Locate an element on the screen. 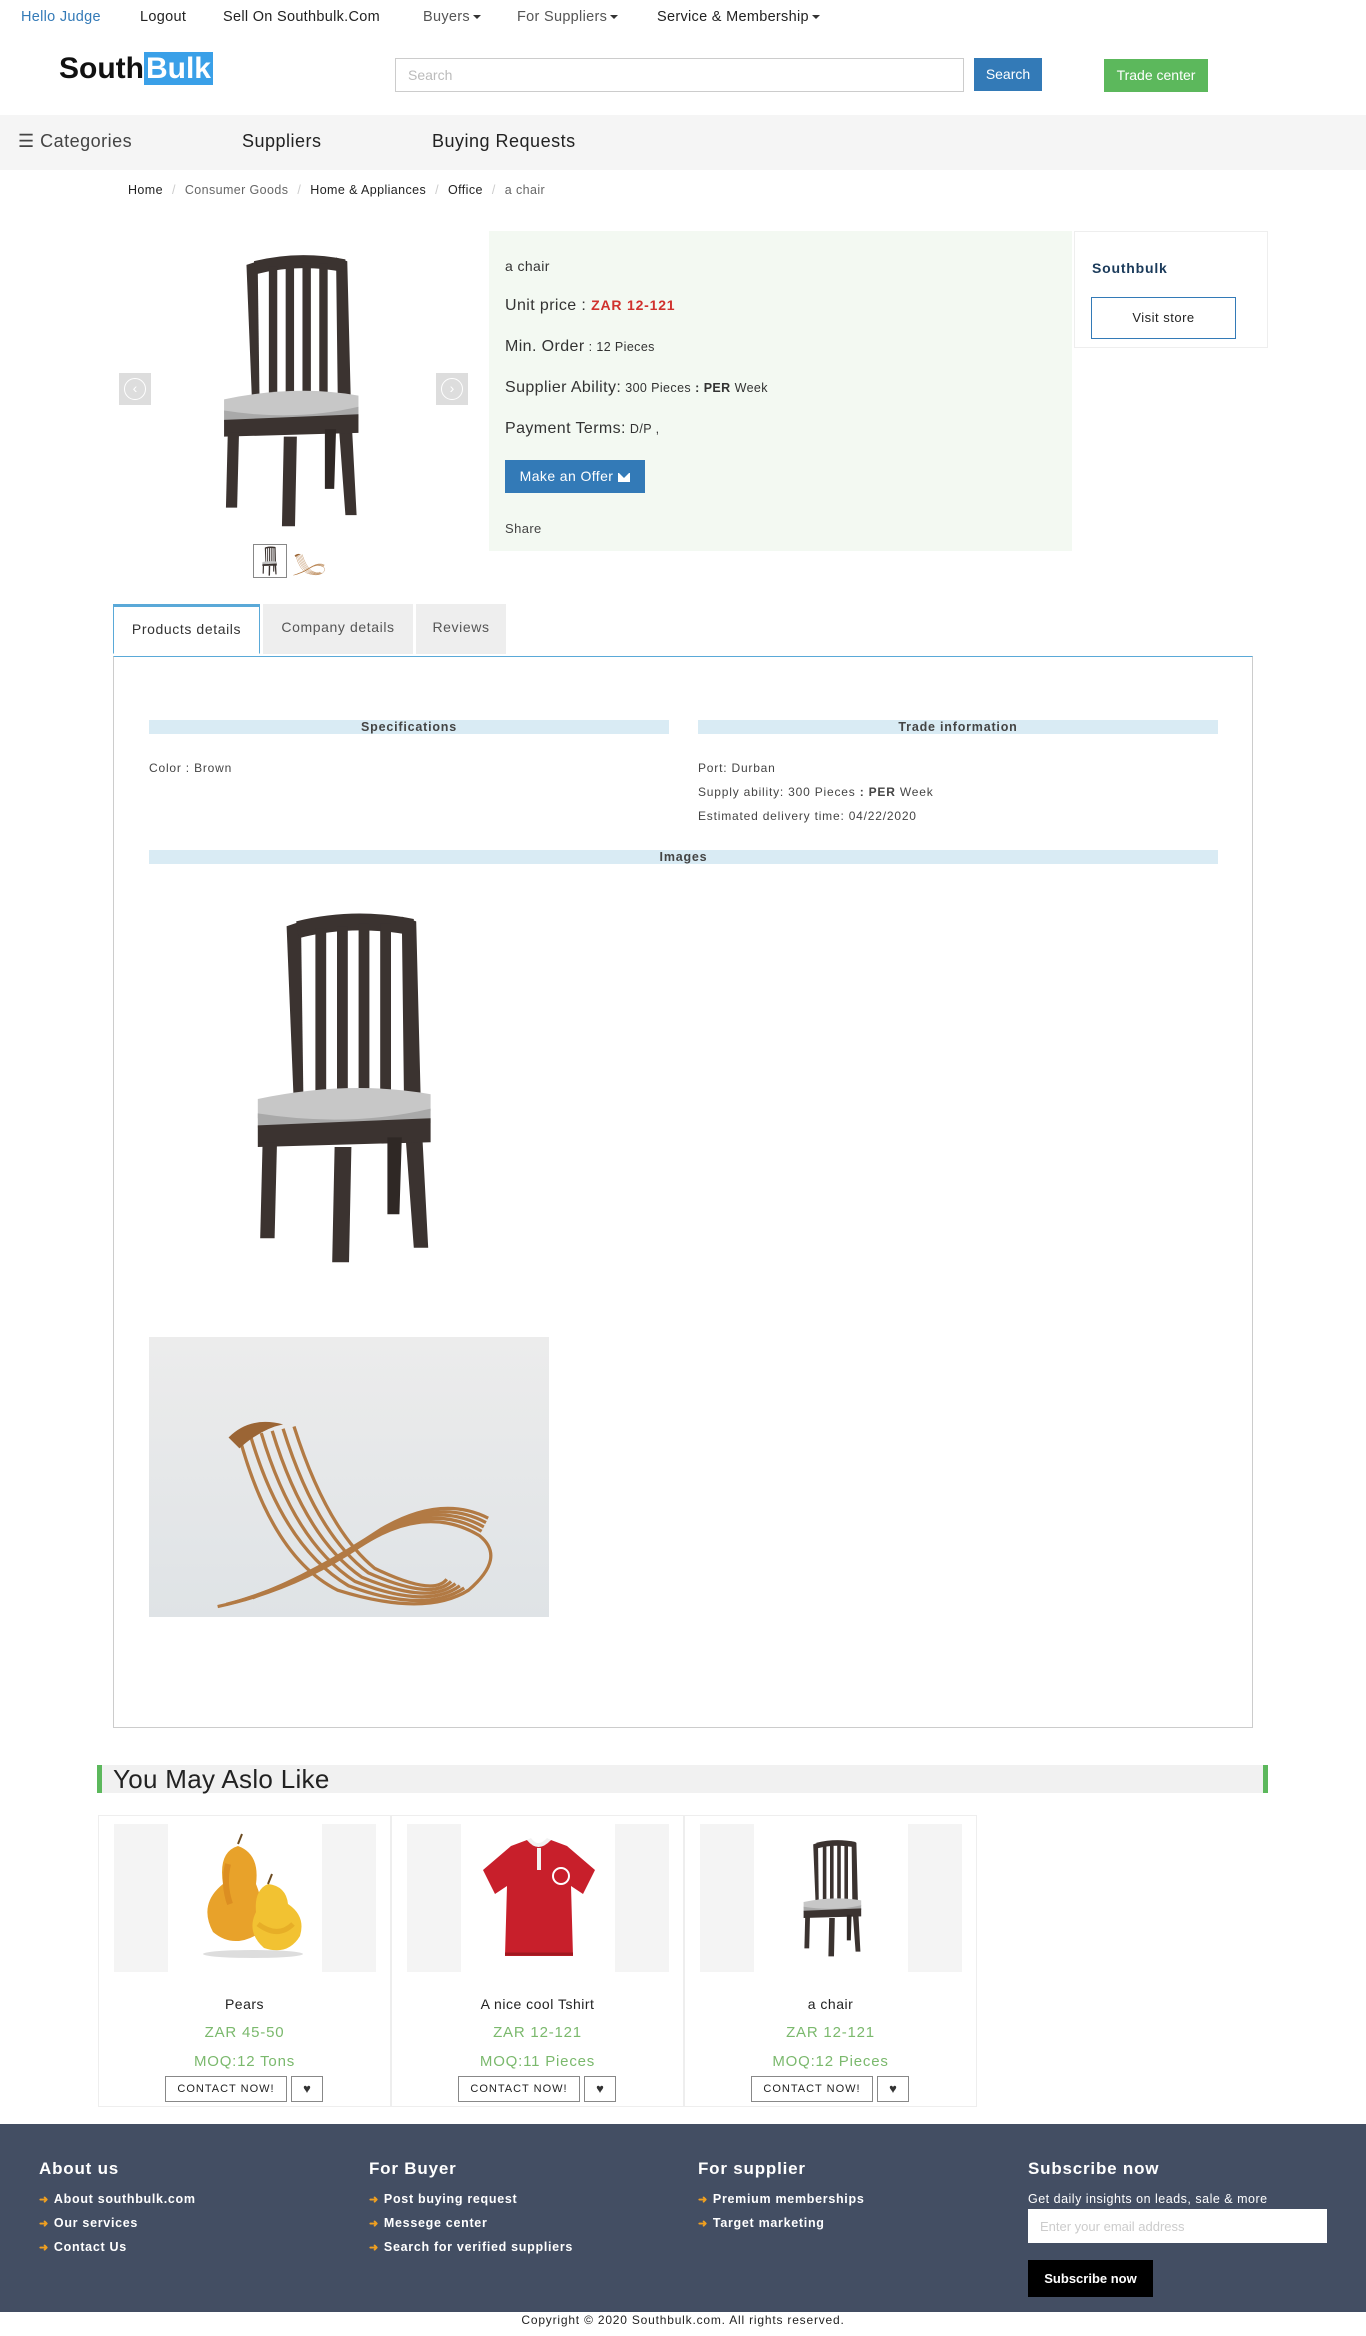  product-card-price: ZAR 12-121 is located at coordinates (537, 2032).